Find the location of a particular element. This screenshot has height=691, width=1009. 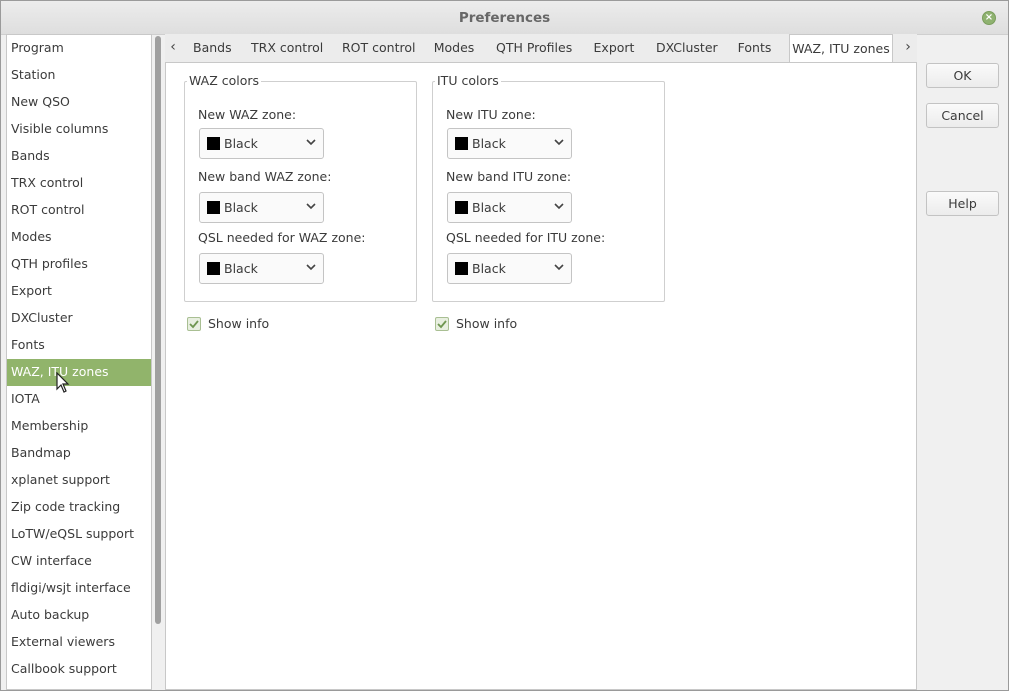

sidebar-item-lotw-eqsl-support: LoTW/eQSL support is located at coordinates (79, 534).